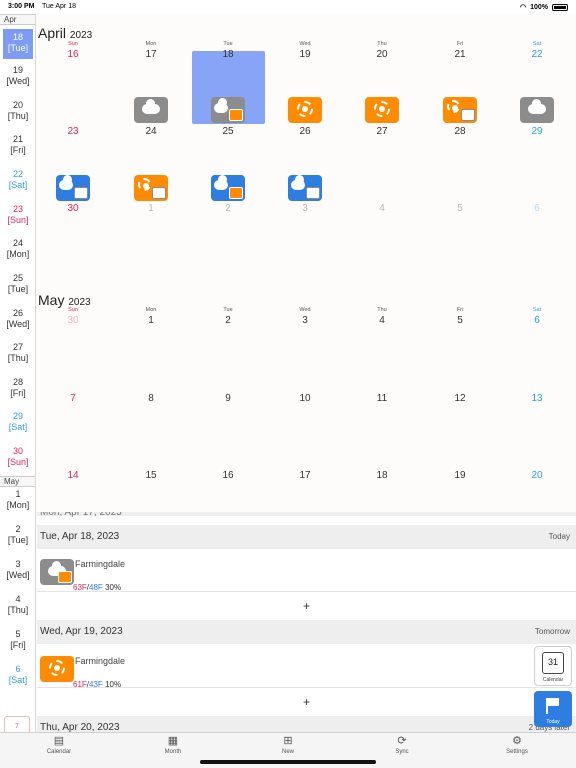 This screenshot has width=576, height=768. What do you see at coordinates (306, 572) in the screenshot?
I see `weather-entry: Farmingdale 63F/48F 30%` at bounding box center [306, 572].